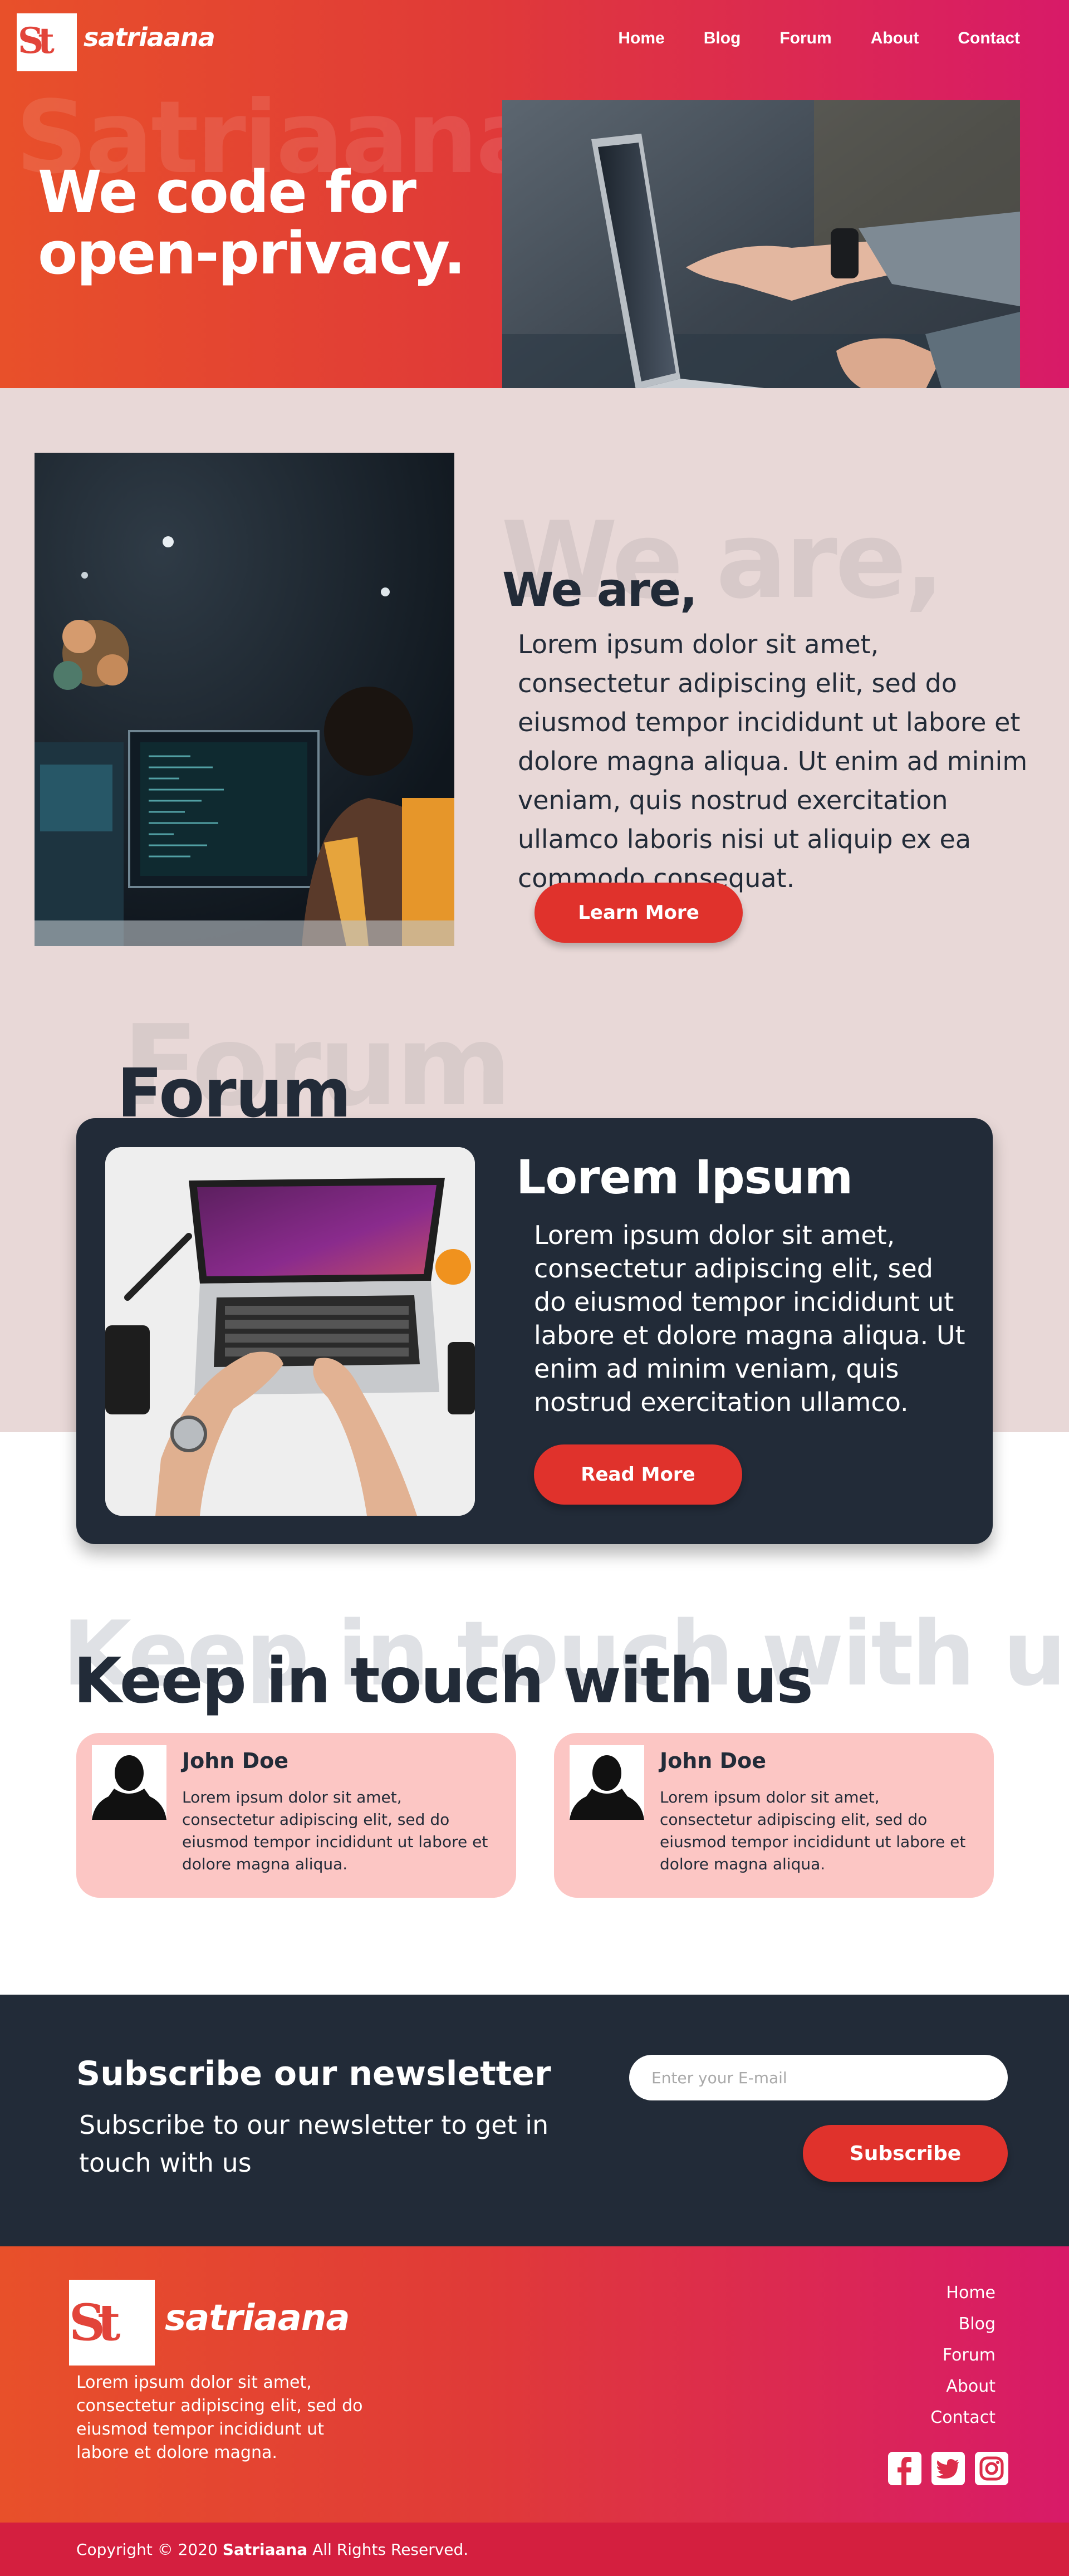 The width and height of the screenshot is (1069, 2576). What do you see at coordinates (991, 2469) in the screenshot?
I see `instagram-icon` at bounding box center [991, 2469].